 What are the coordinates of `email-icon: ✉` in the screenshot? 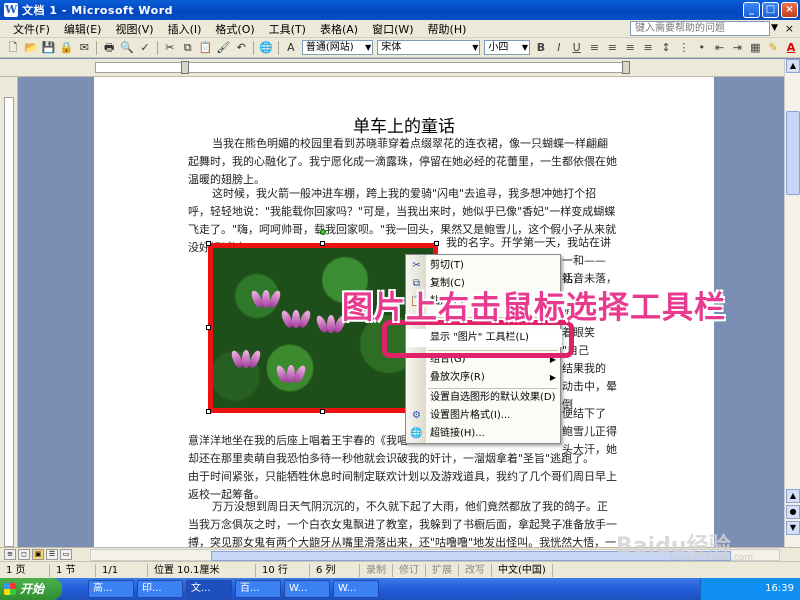 It's located at (84, 48).